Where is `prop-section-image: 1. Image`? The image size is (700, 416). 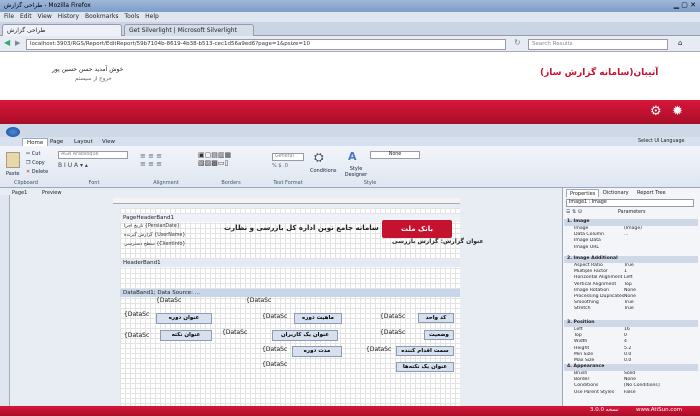
prop-section-image: 1. Image is located at coordinates (631, 222).